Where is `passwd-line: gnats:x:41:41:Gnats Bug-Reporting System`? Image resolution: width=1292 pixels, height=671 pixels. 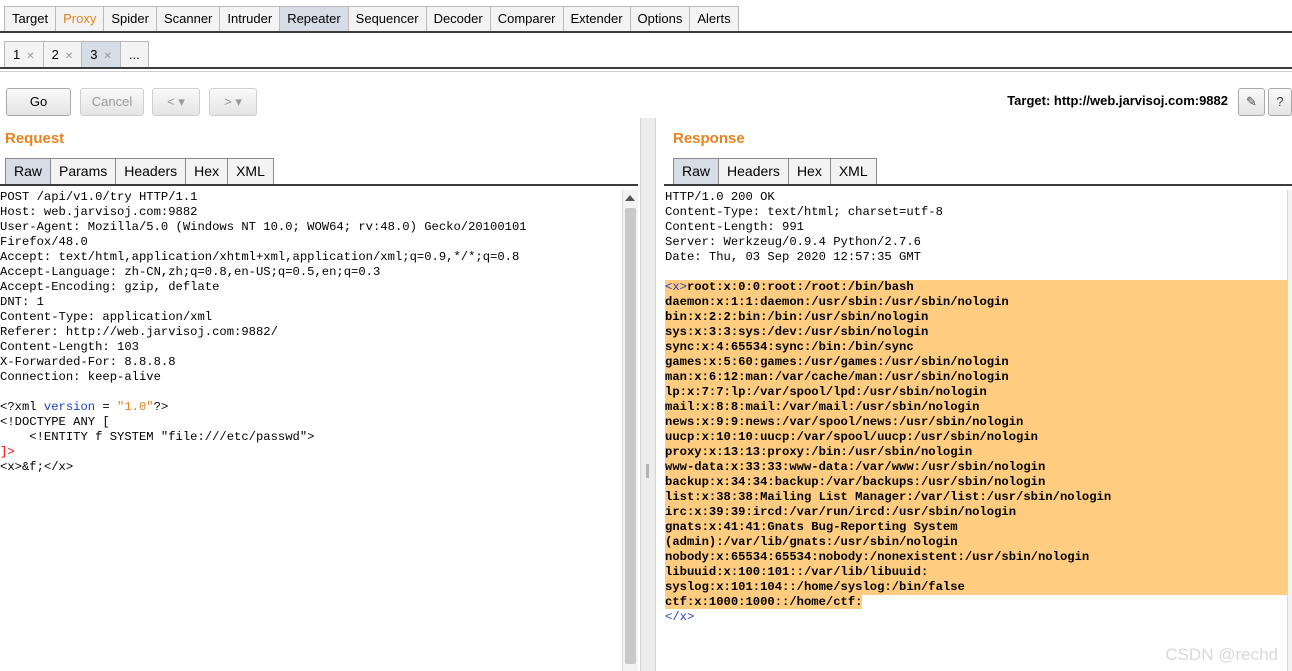 passwd-line: gnats:x:41:41:Gnats Bug-Reporting System is located at coordinates (976, 527).